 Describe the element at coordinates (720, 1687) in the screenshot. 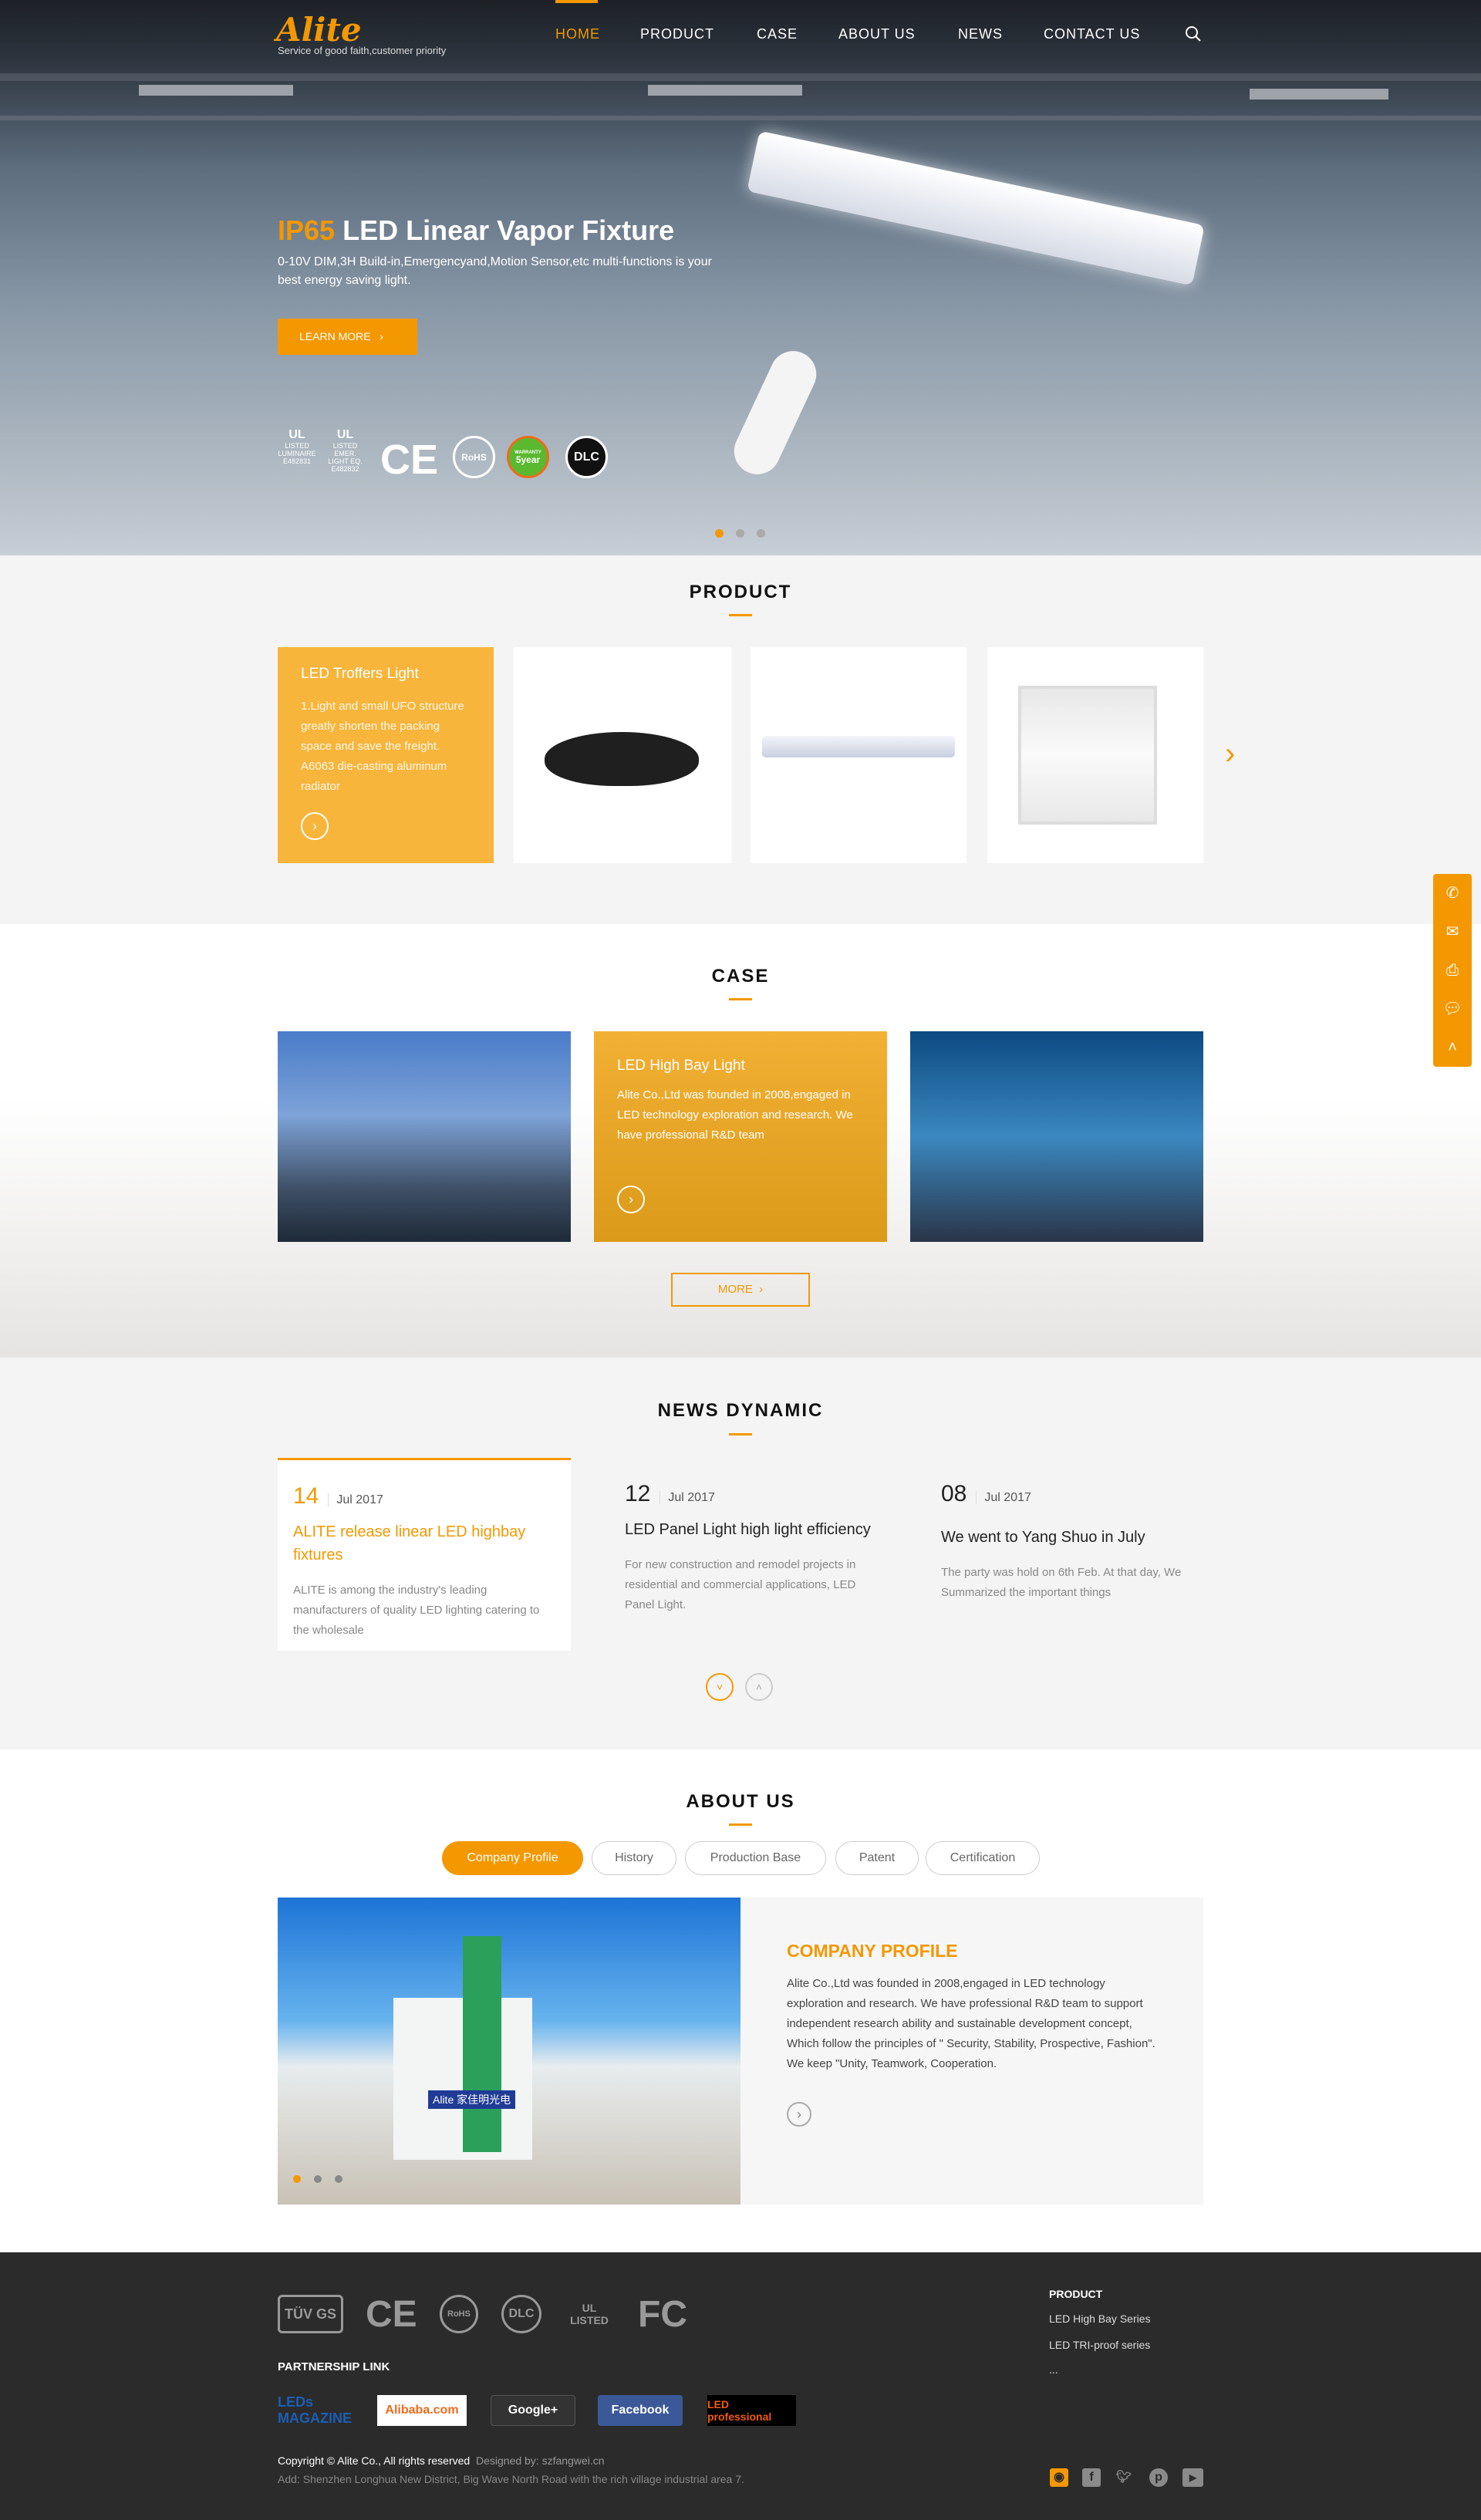

I see `news-down-button: ˅` at that location.